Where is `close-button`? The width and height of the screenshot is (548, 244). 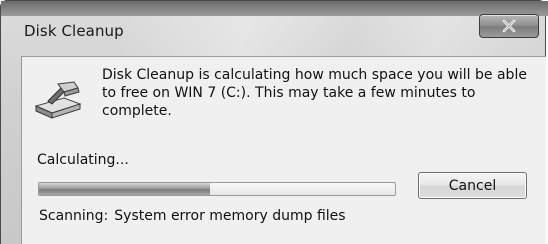 close-button is located at coordinates (509, 26).